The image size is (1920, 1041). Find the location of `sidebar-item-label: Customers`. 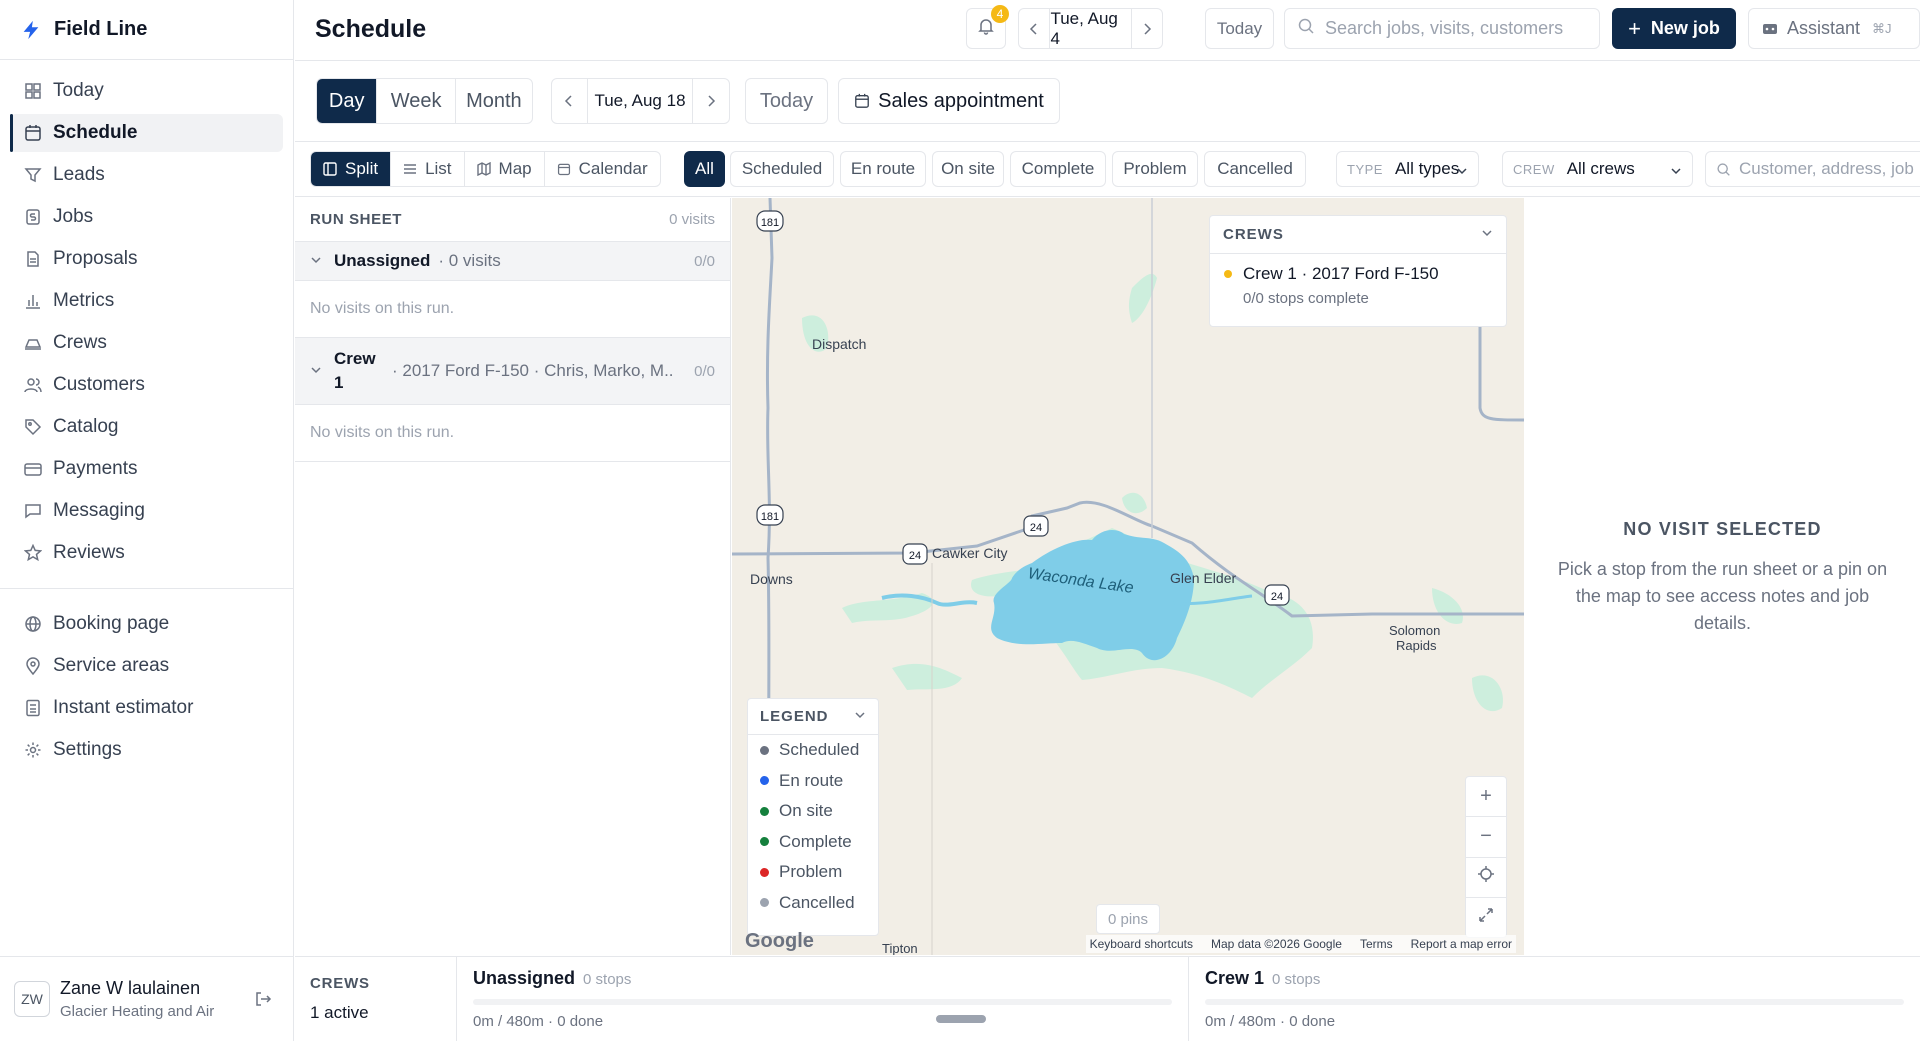

sidebar-item-label: Customers is located at coordinates (99, 384).